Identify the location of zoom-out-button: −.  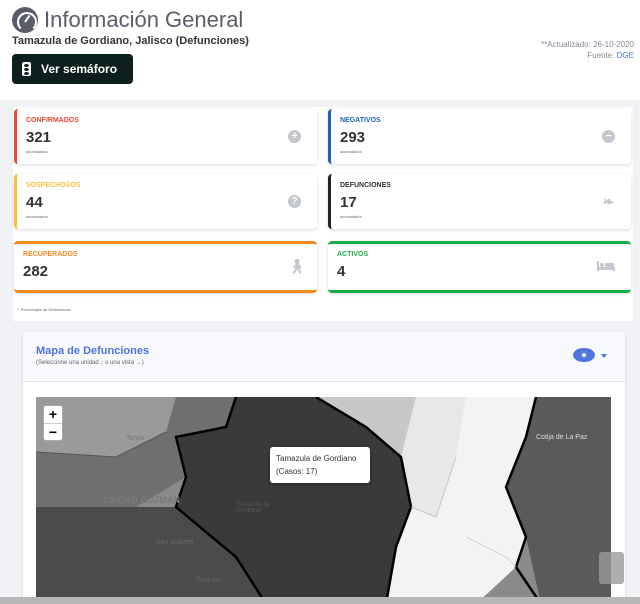
(53, 431).